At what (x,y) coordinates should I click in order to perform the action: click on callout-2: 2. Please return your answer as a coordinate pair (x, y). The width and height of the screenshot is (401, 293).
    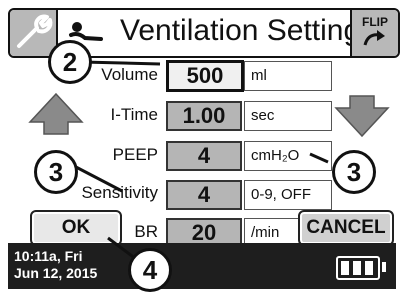
    Looking at the image, I should click on (70, 62).